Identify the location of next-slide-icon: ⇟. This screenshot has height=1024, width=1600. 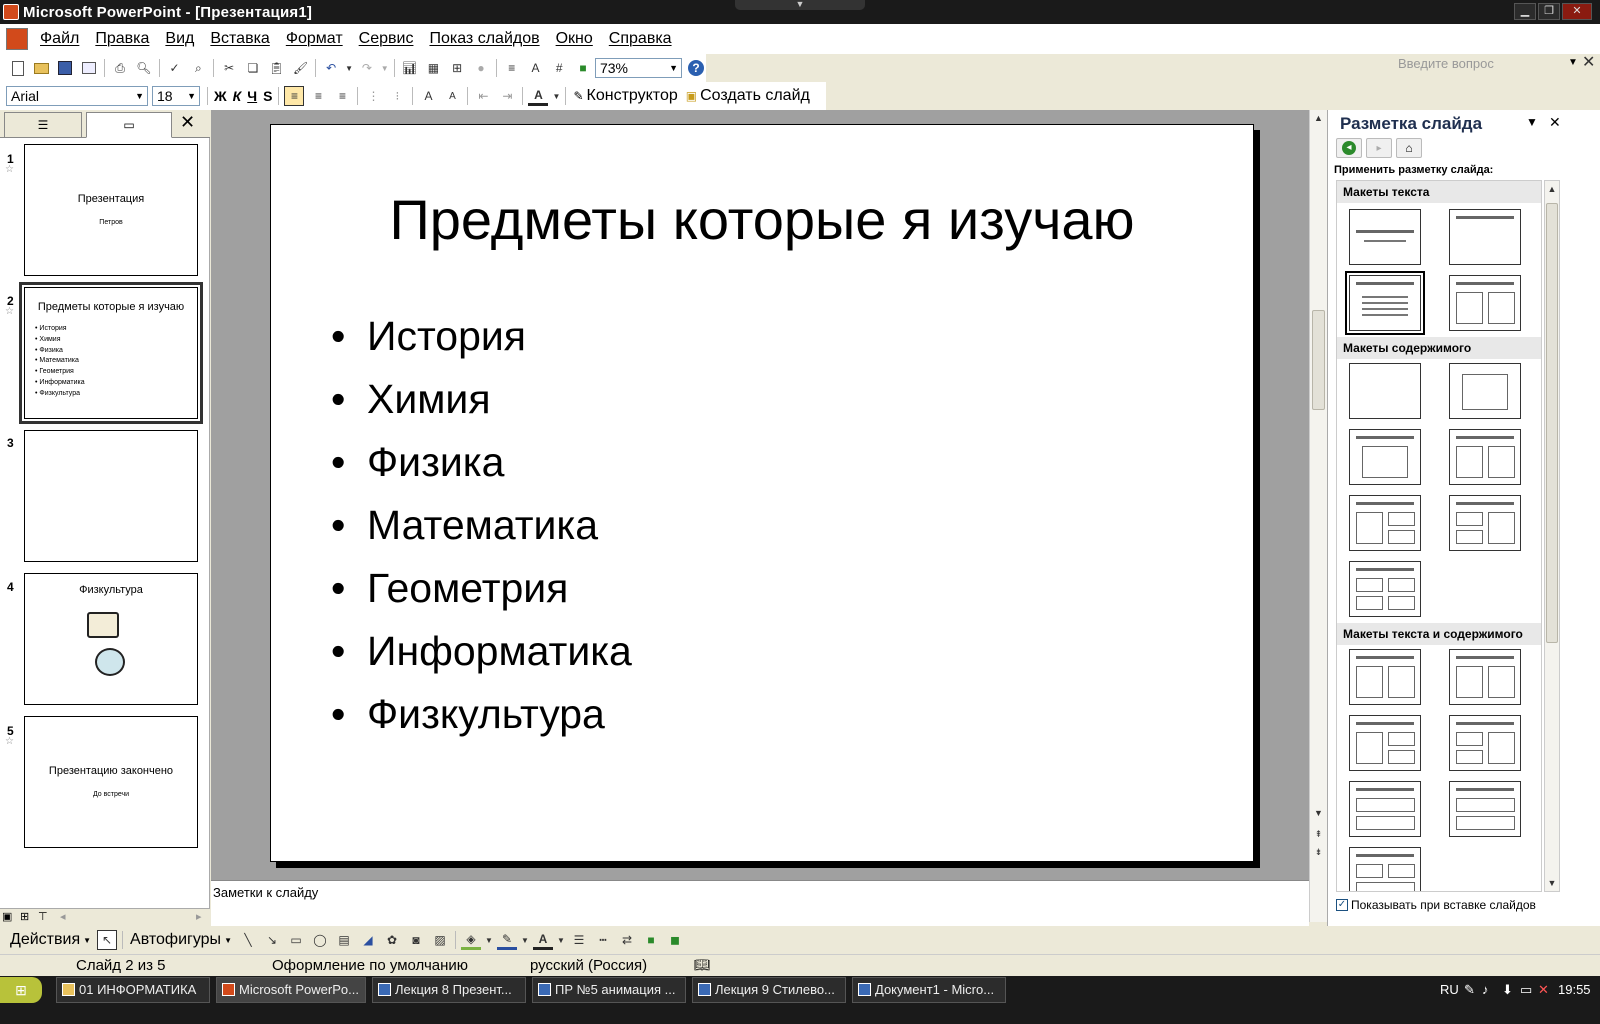
(1318, 852).